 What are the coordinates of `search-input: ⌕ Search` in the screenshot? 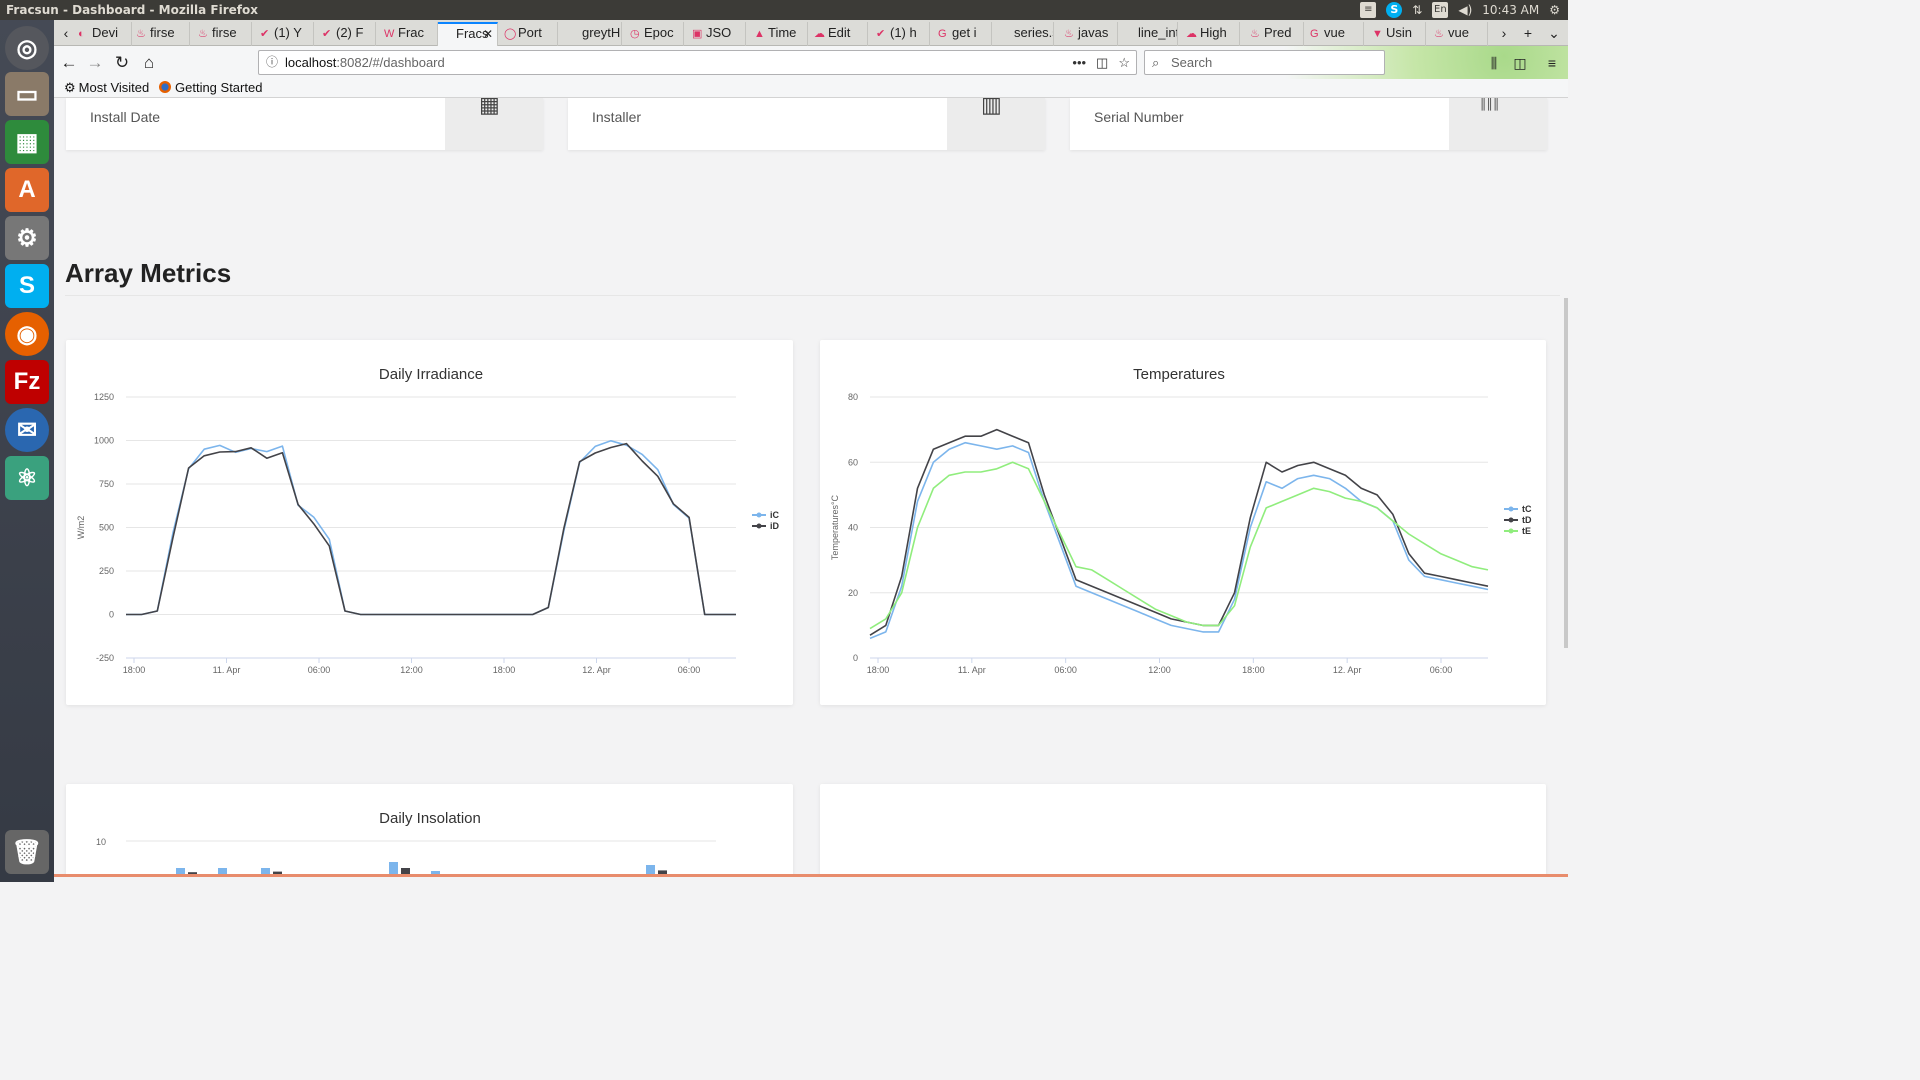 It's located at (1264, 62).